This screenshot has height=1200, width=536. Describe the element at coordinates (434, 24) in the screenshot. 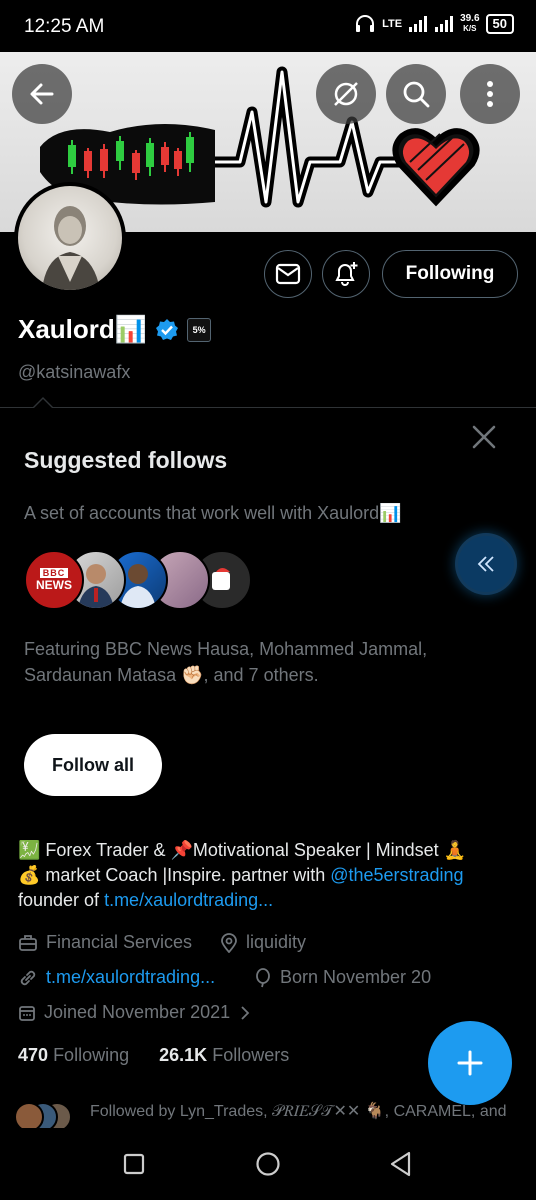

I see `status-icons: LTE 39.6 K/S 50` at that location.